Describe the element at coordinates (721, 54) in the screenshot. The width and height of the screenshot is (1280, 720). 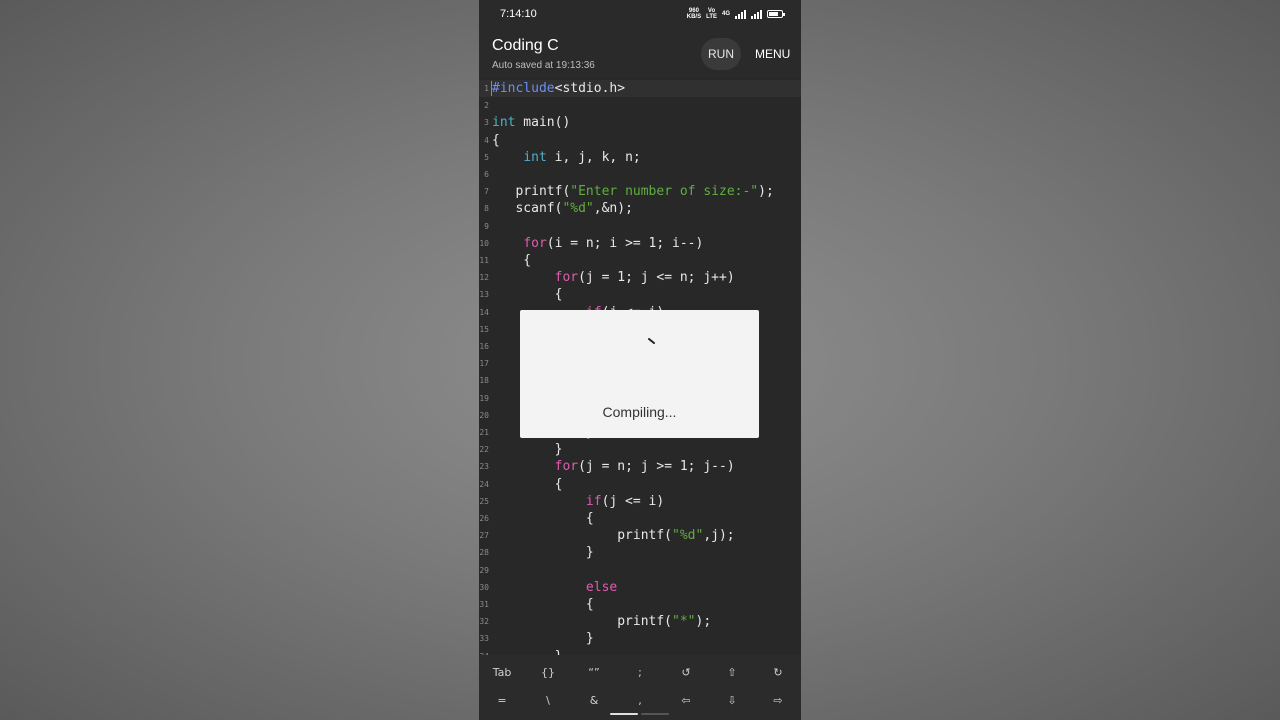
I see `run-button: RUN` at that location.